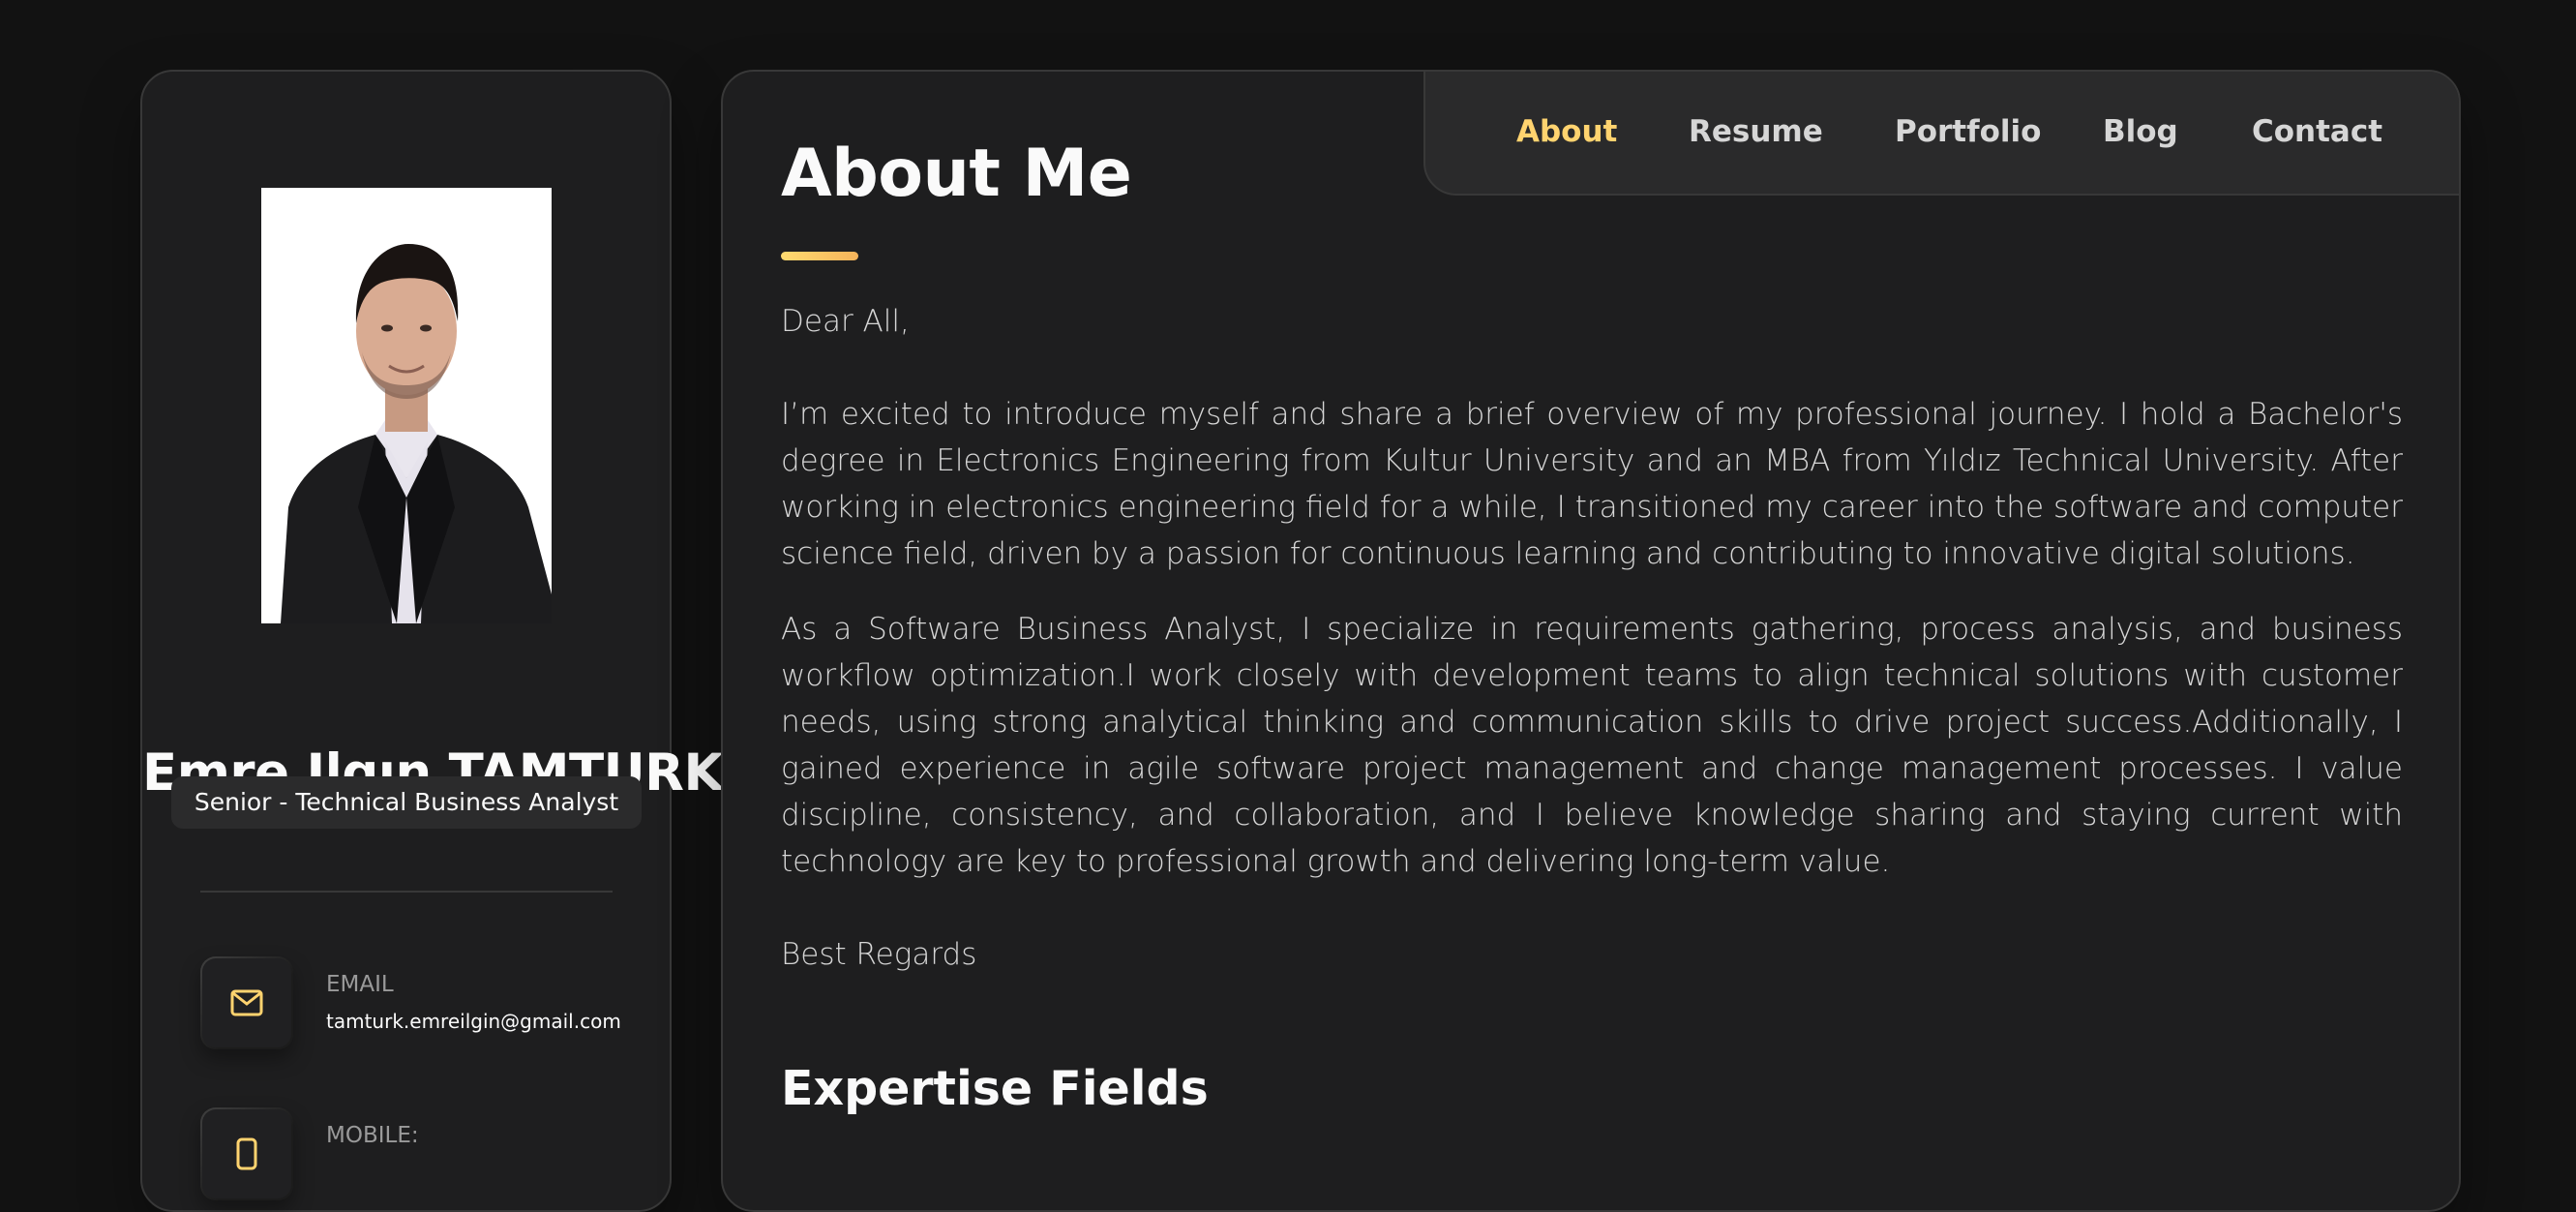 The image size is (2576, 1212). What do you see at coordinates (1756, 131) in the screenshot?
I see `nav-resume: Resume` at bounding box center [1756, 131].